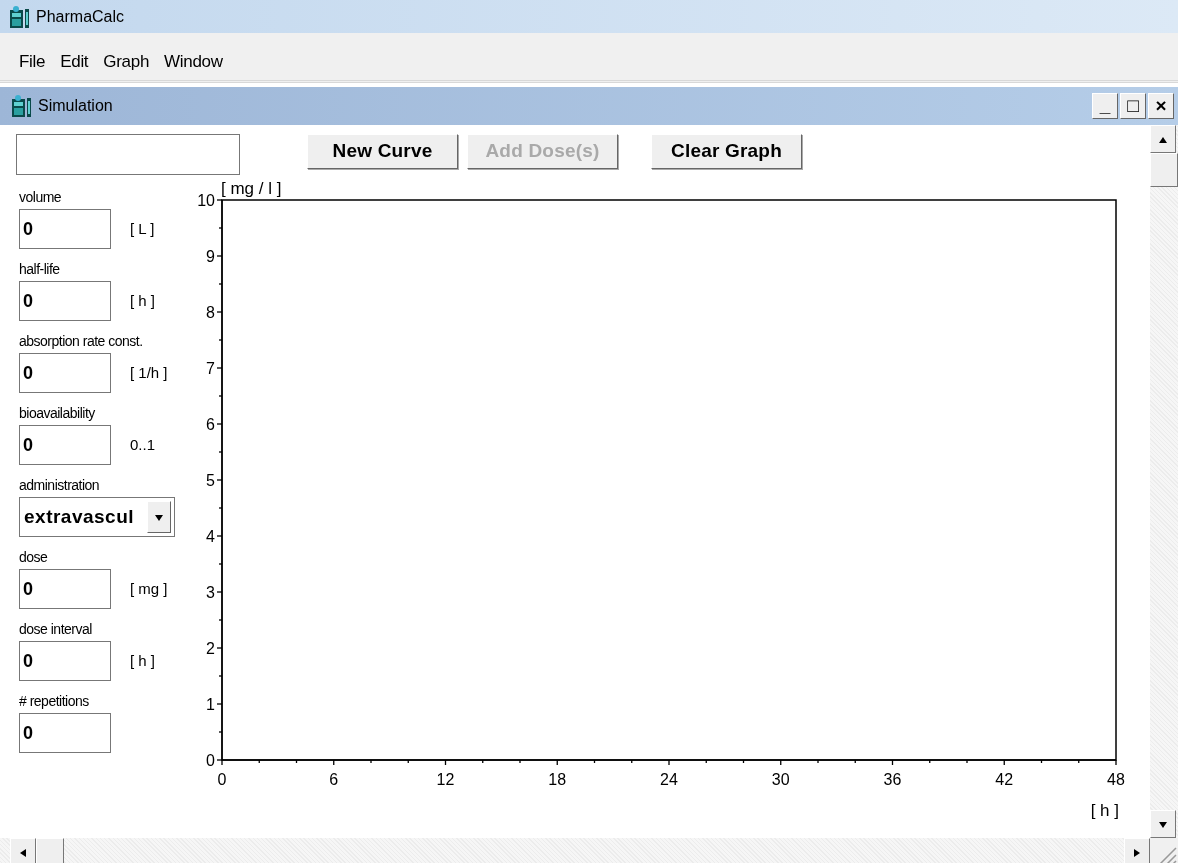  Describe the element at coordinates (210, 312) in the screenshot. I see `y-tick-label: 8` at that location.